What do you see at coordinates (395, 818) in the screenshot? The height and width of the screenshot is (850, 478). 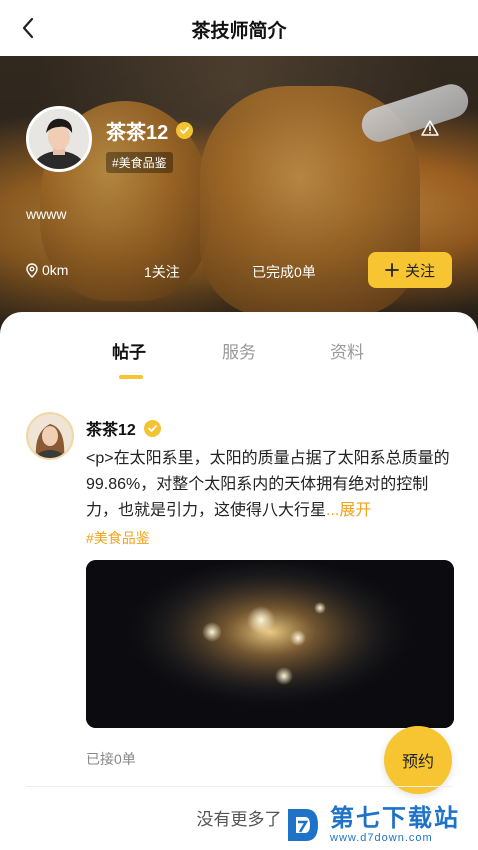 I see `watermark-name: 第七下载站` at bounding box center [395, 818].